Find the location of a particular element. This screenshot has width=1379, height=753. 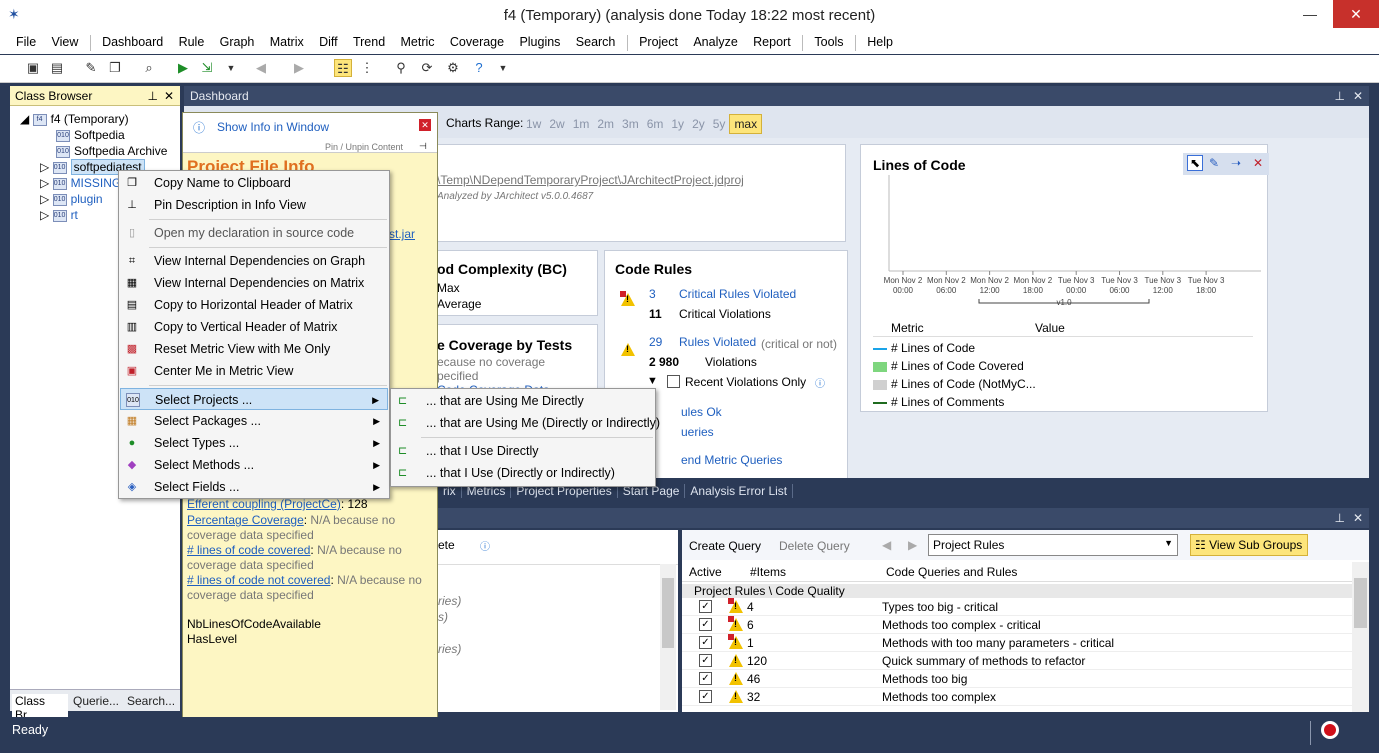

list-view-icon: ⋮ is located at coordinates (367, 68).